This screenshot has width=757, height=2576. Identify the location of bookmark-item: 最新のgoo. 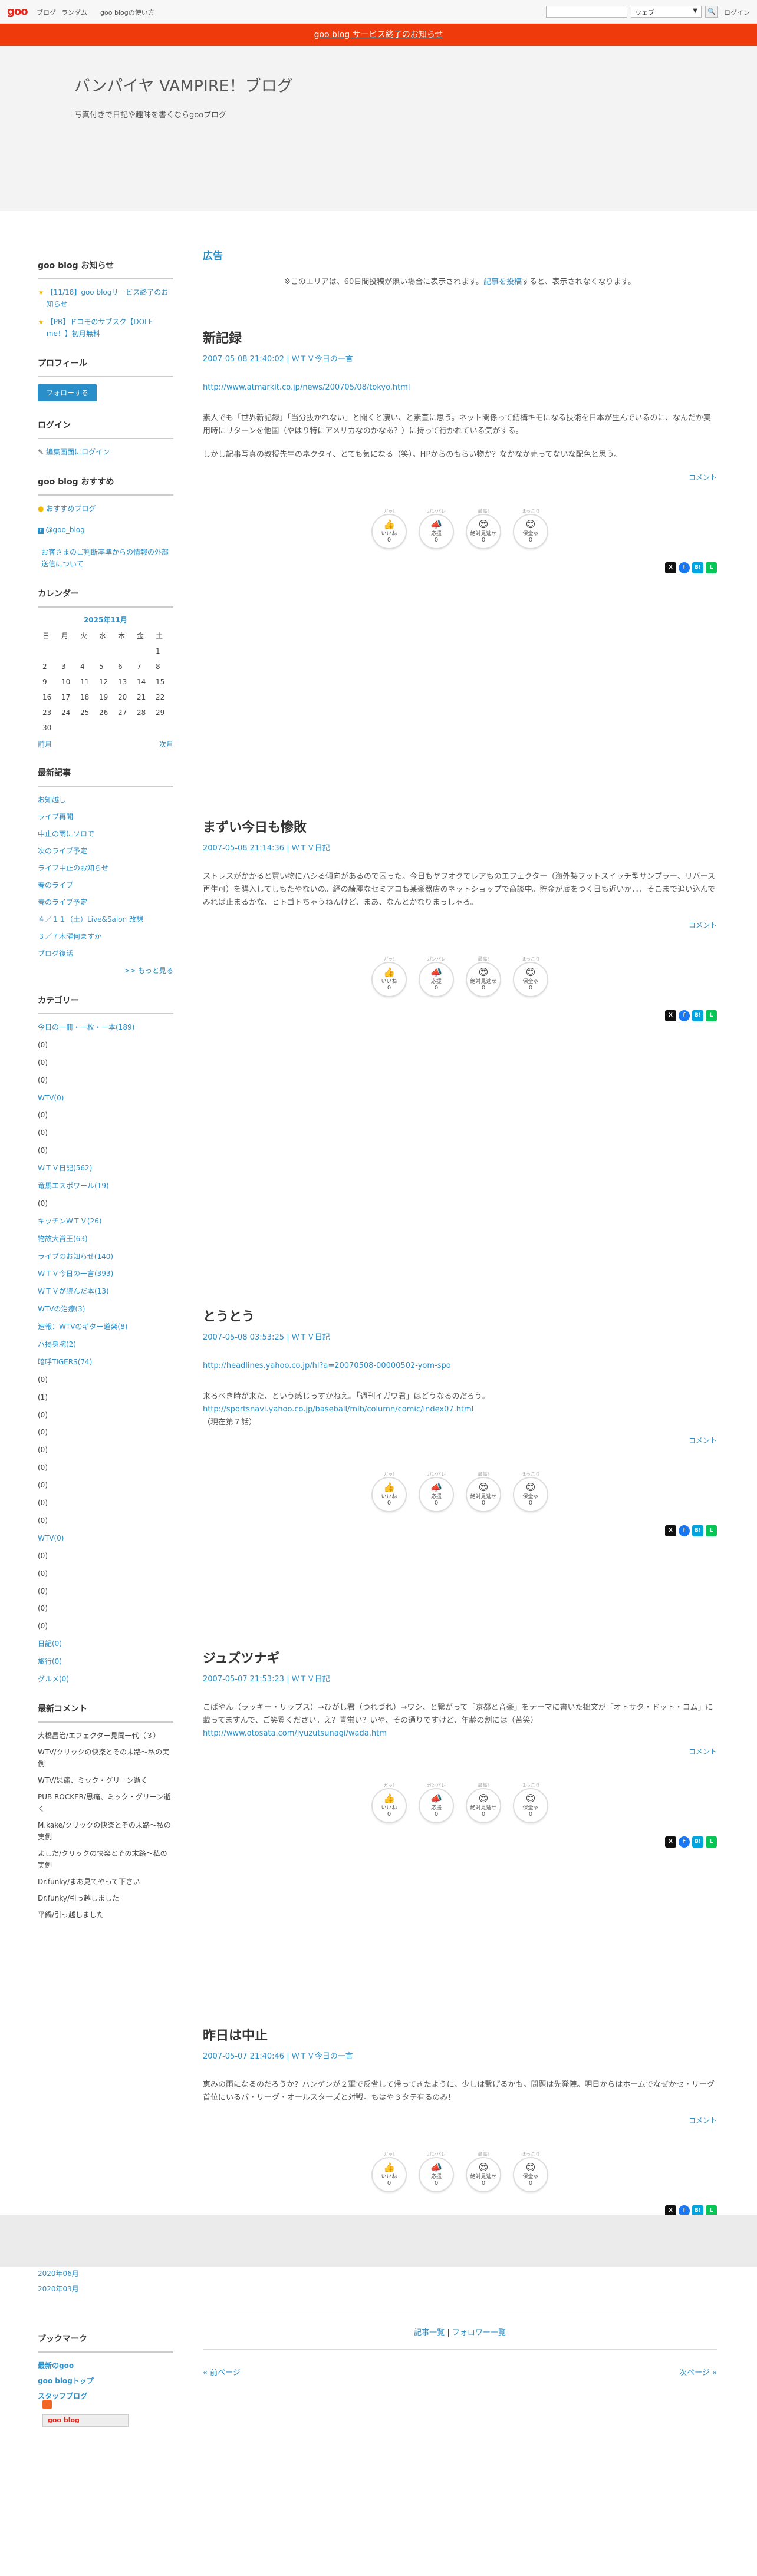
(105, 2365).